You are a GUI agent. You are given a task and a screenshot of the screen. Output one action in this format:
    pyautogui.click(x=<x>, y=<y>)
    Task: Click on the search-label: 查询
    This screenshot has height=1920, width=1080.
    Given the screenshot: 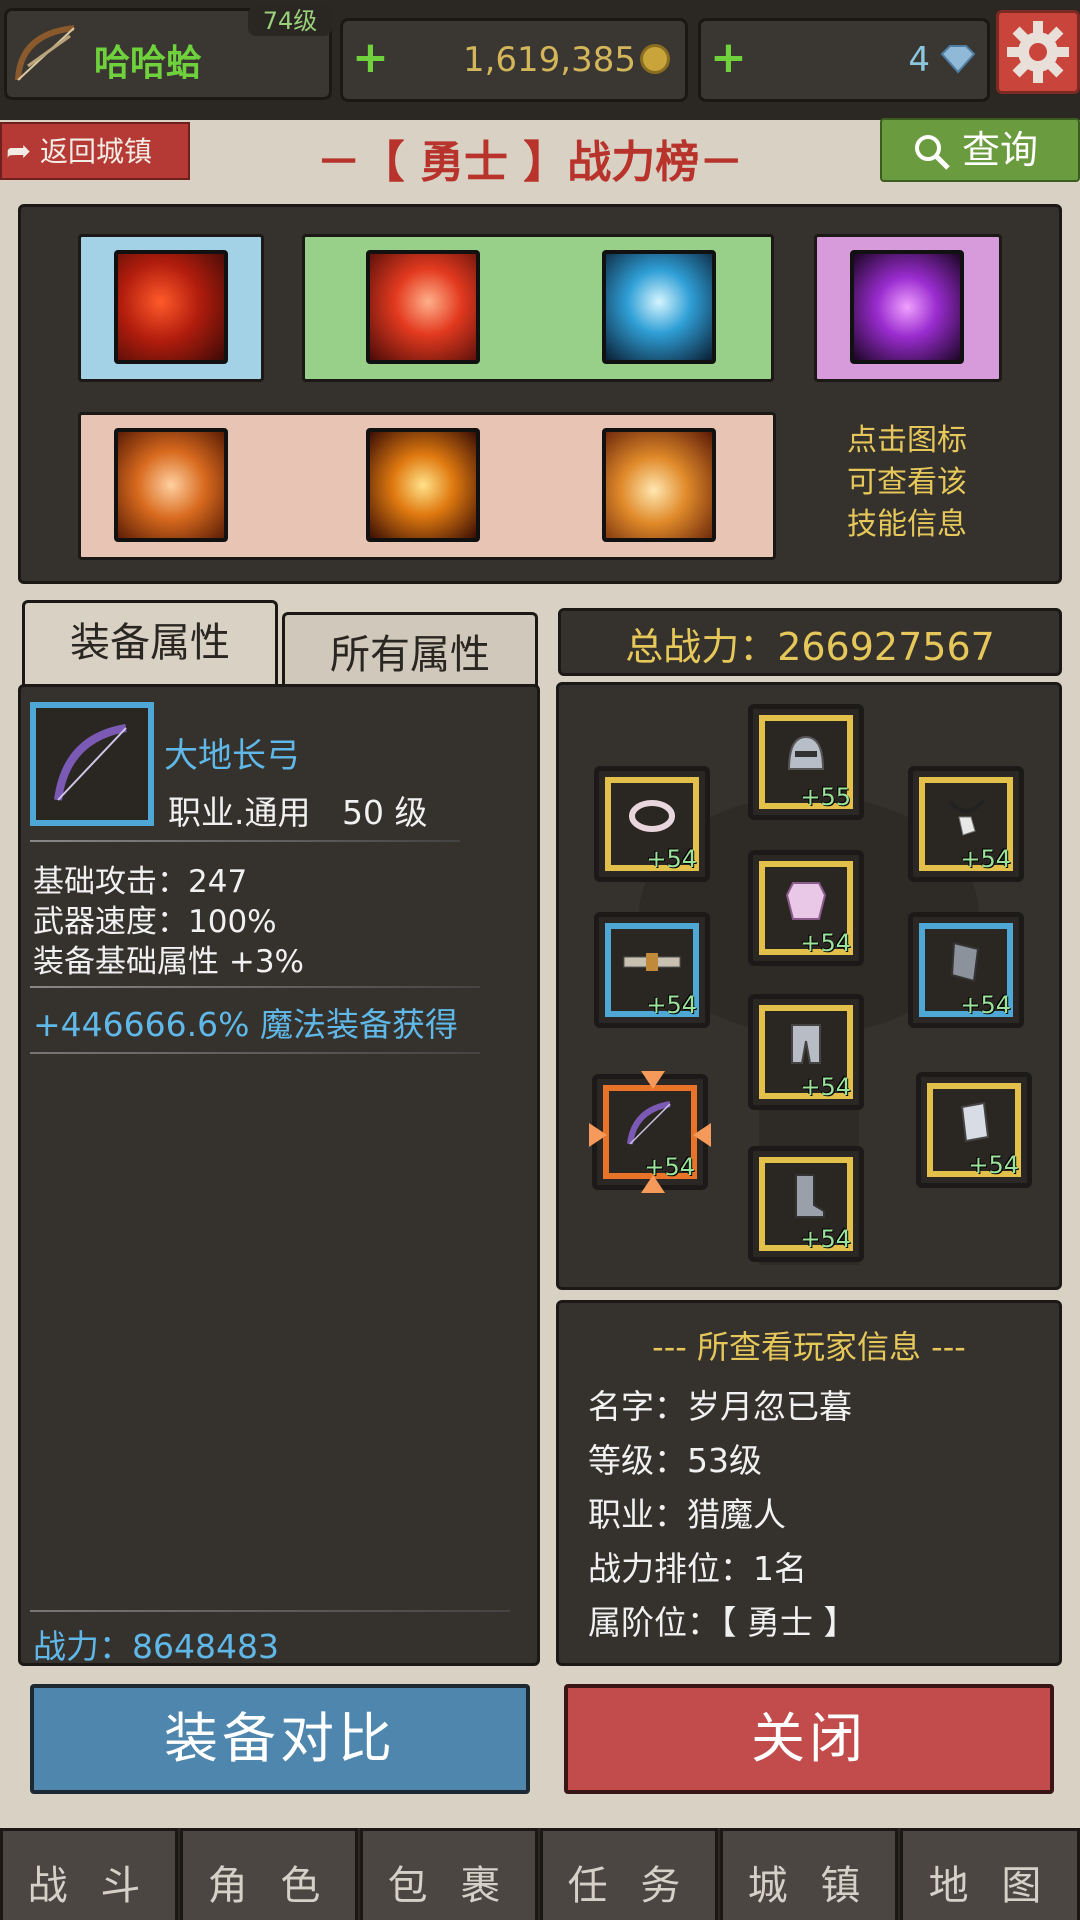 What is the action you would take?
    pyautogui.click(x=1000, y=150)
    